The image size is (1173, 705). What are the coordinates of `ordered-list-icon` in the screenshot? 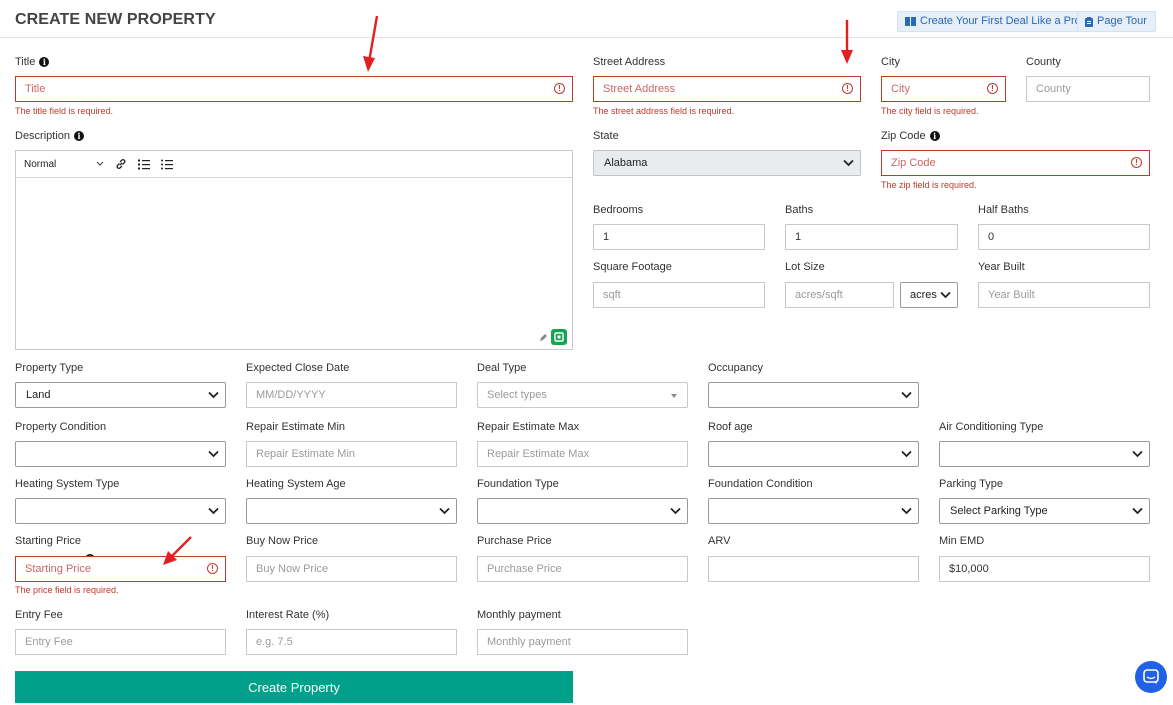 It's located at (144, 164).